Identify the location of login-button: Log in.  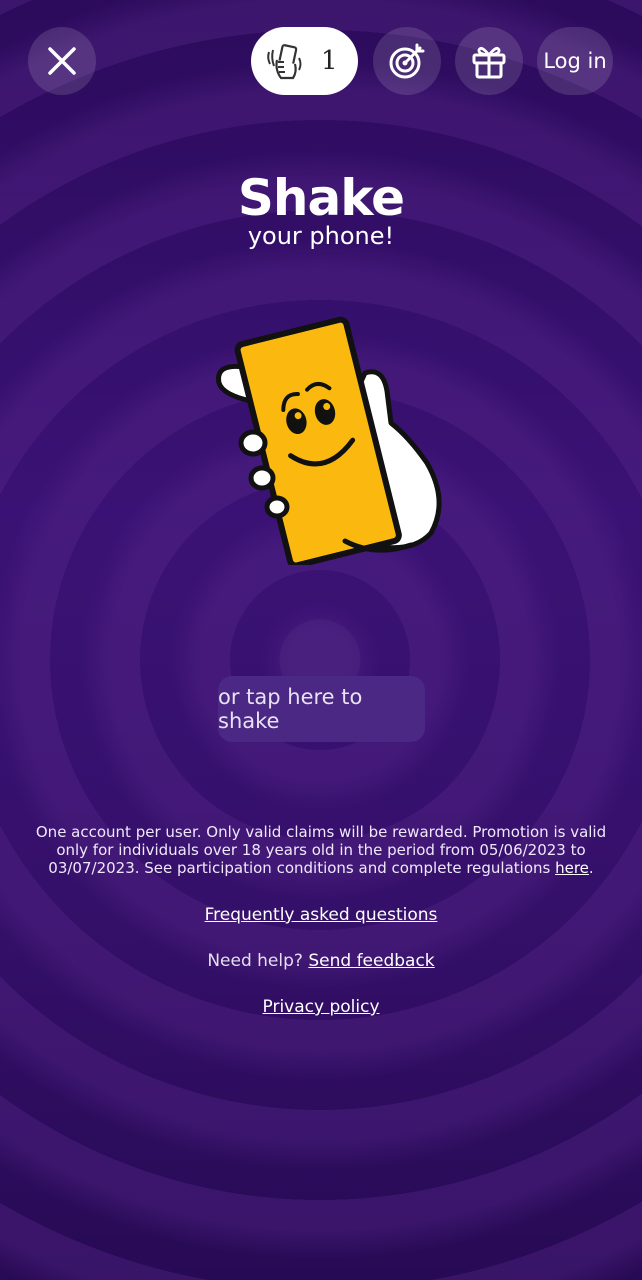
(575, 61).